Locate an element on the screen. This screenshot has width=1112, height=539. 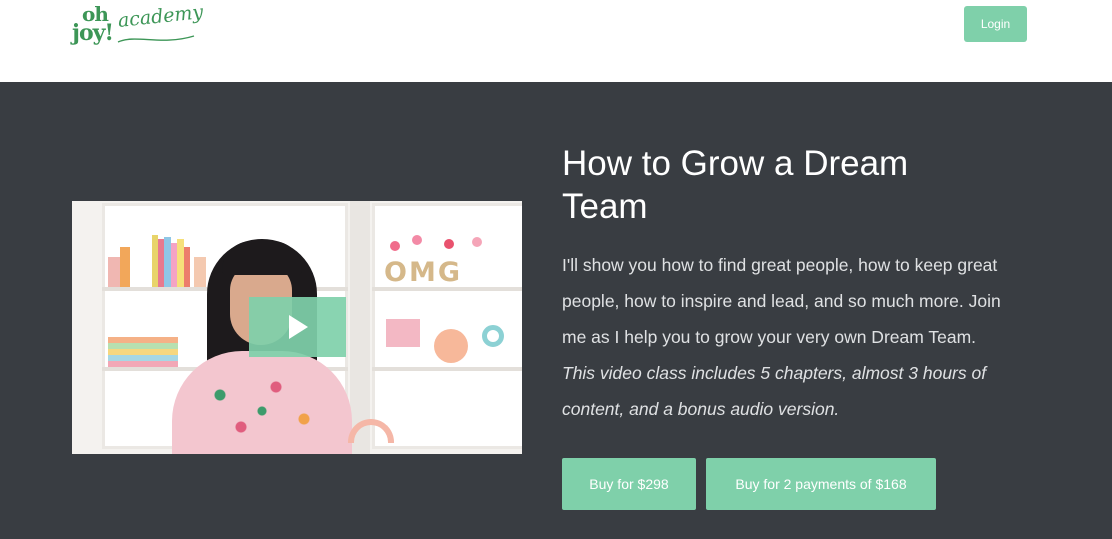
video-play-button is located at coordinates (297, 327).